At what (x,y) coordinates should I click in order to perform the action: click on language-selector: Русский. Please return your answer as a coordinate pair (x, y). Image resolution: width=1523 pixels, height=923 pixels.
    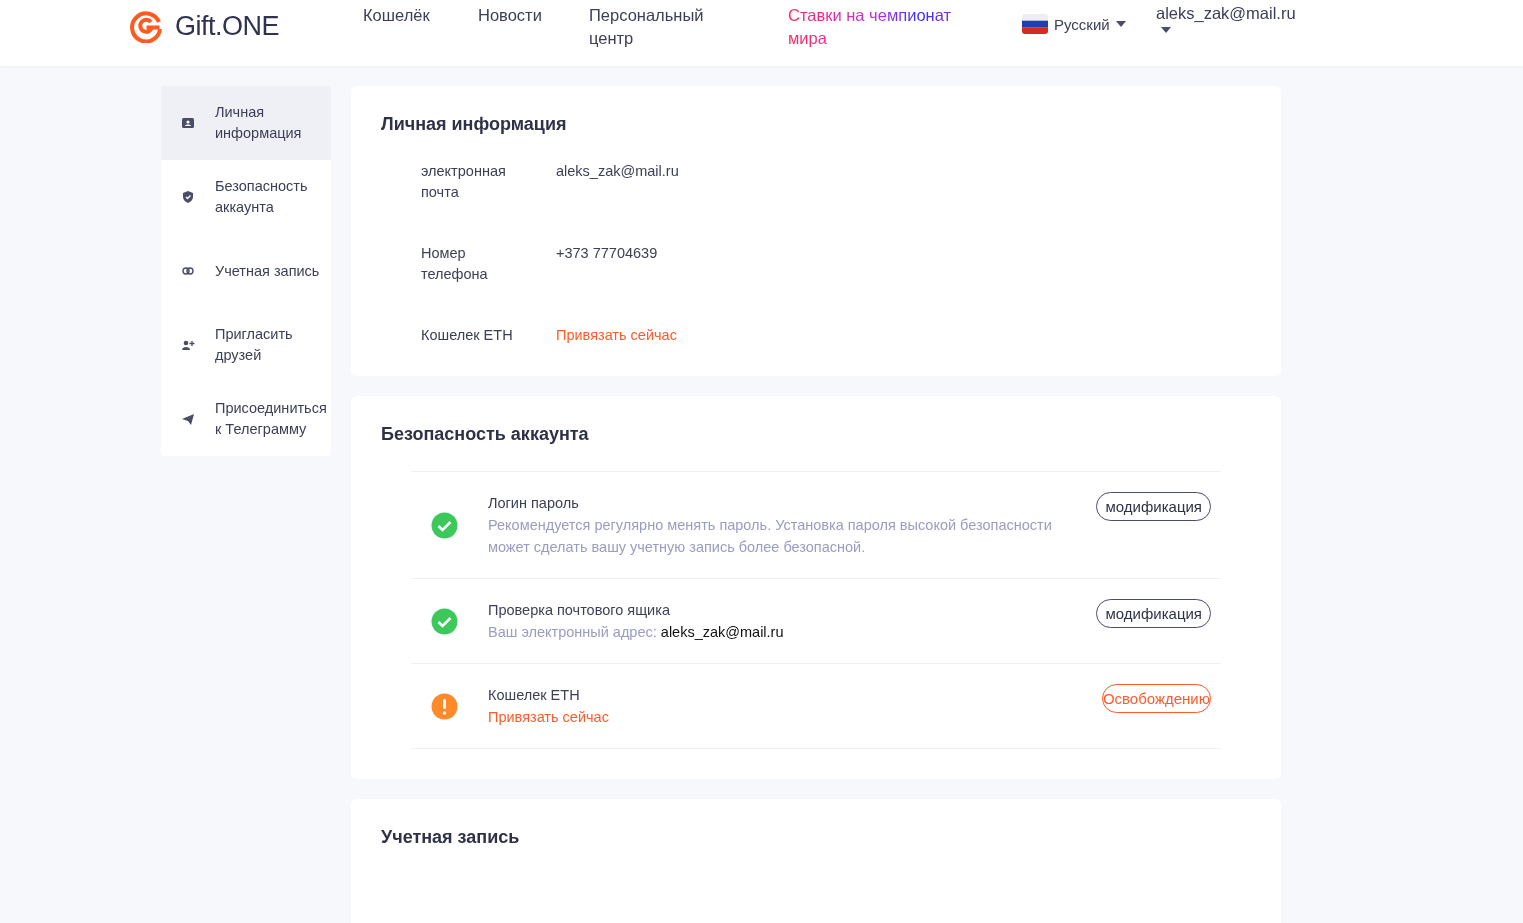
    Looking at the image, I should click on (1086, 24).